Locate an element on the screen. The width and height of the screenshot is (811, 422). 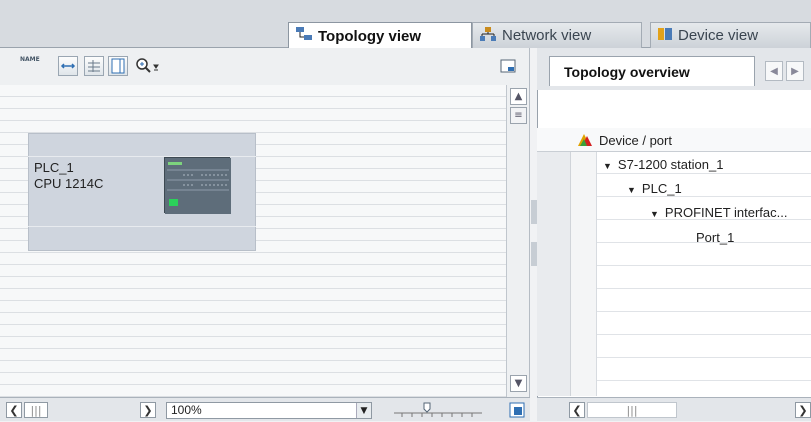
tab-device-view: Device view is located at coordinates (730, 35).